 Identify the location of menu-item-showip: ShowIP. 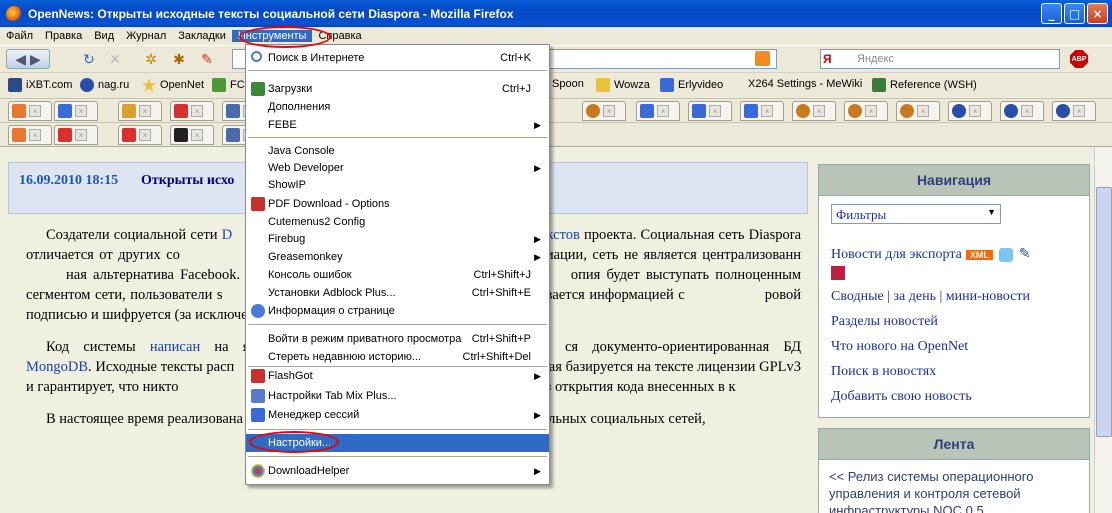
(397, 185).